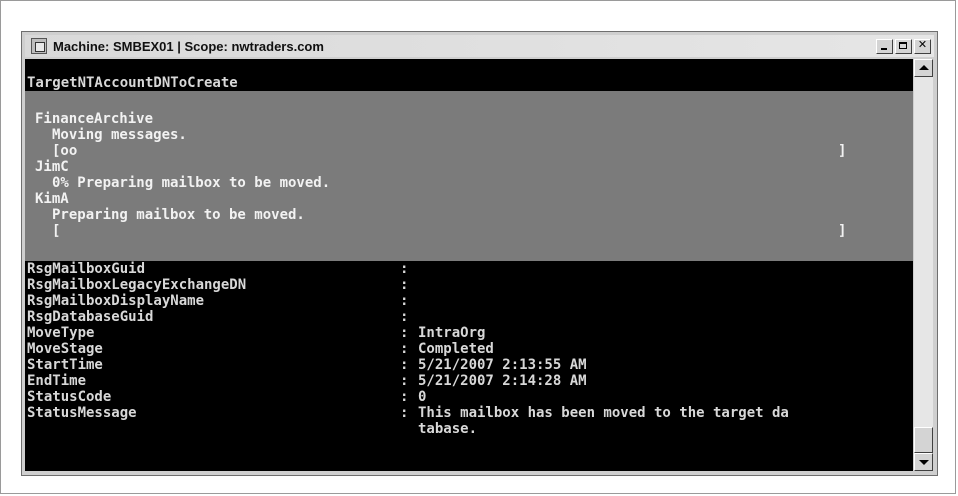  I want to click on maximize-button, so click(903, 46).